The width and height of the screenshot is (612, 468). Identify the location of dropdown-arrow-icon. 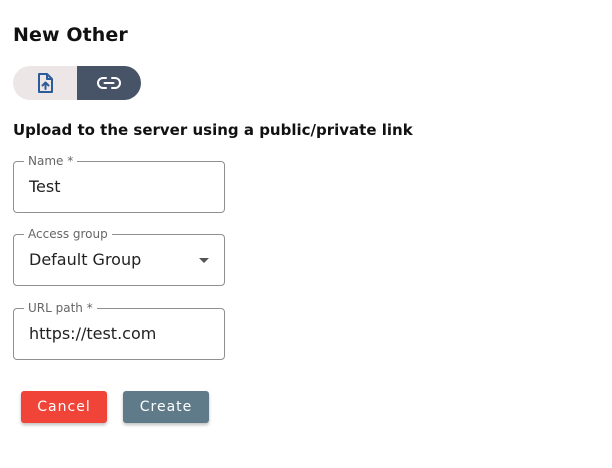
(204, 260).